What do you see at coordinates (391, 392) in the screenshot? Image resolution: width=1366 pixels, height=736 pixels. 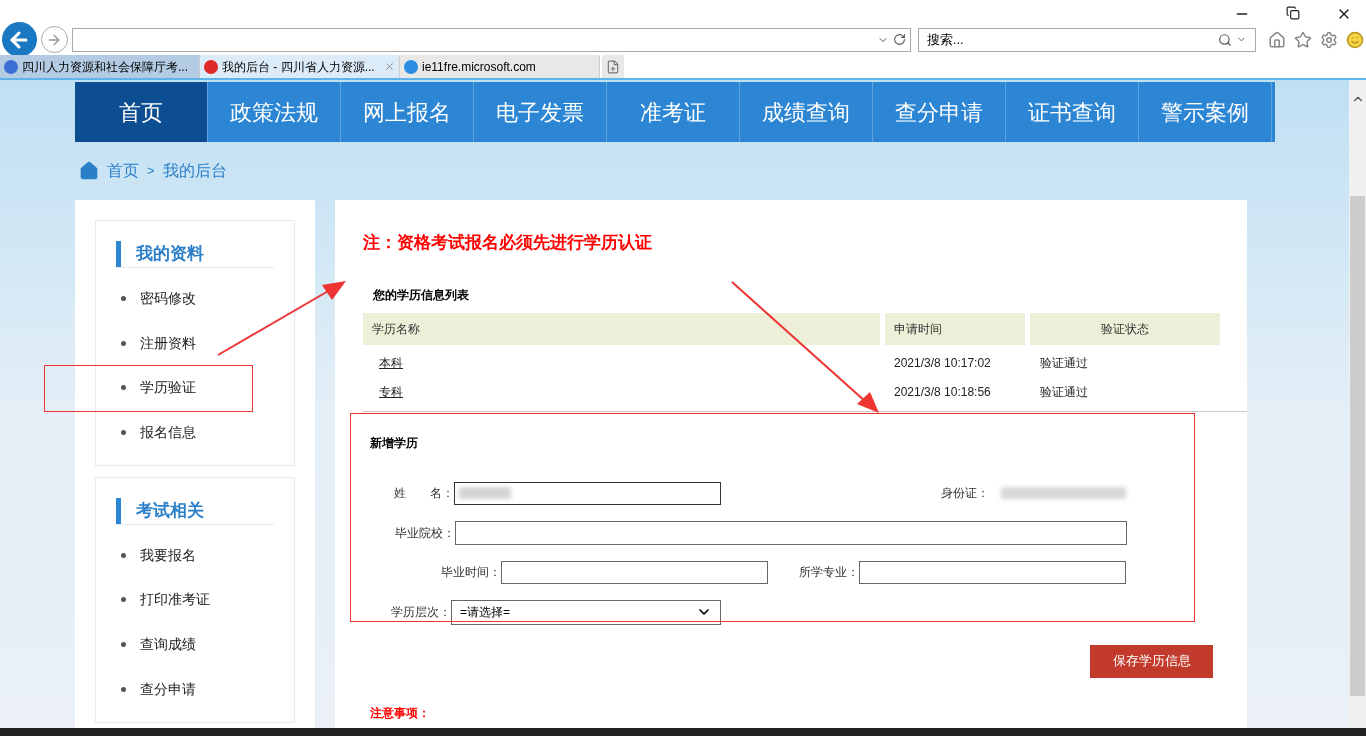 I see `degree-link: 专科` at bounding box center [391, 392].